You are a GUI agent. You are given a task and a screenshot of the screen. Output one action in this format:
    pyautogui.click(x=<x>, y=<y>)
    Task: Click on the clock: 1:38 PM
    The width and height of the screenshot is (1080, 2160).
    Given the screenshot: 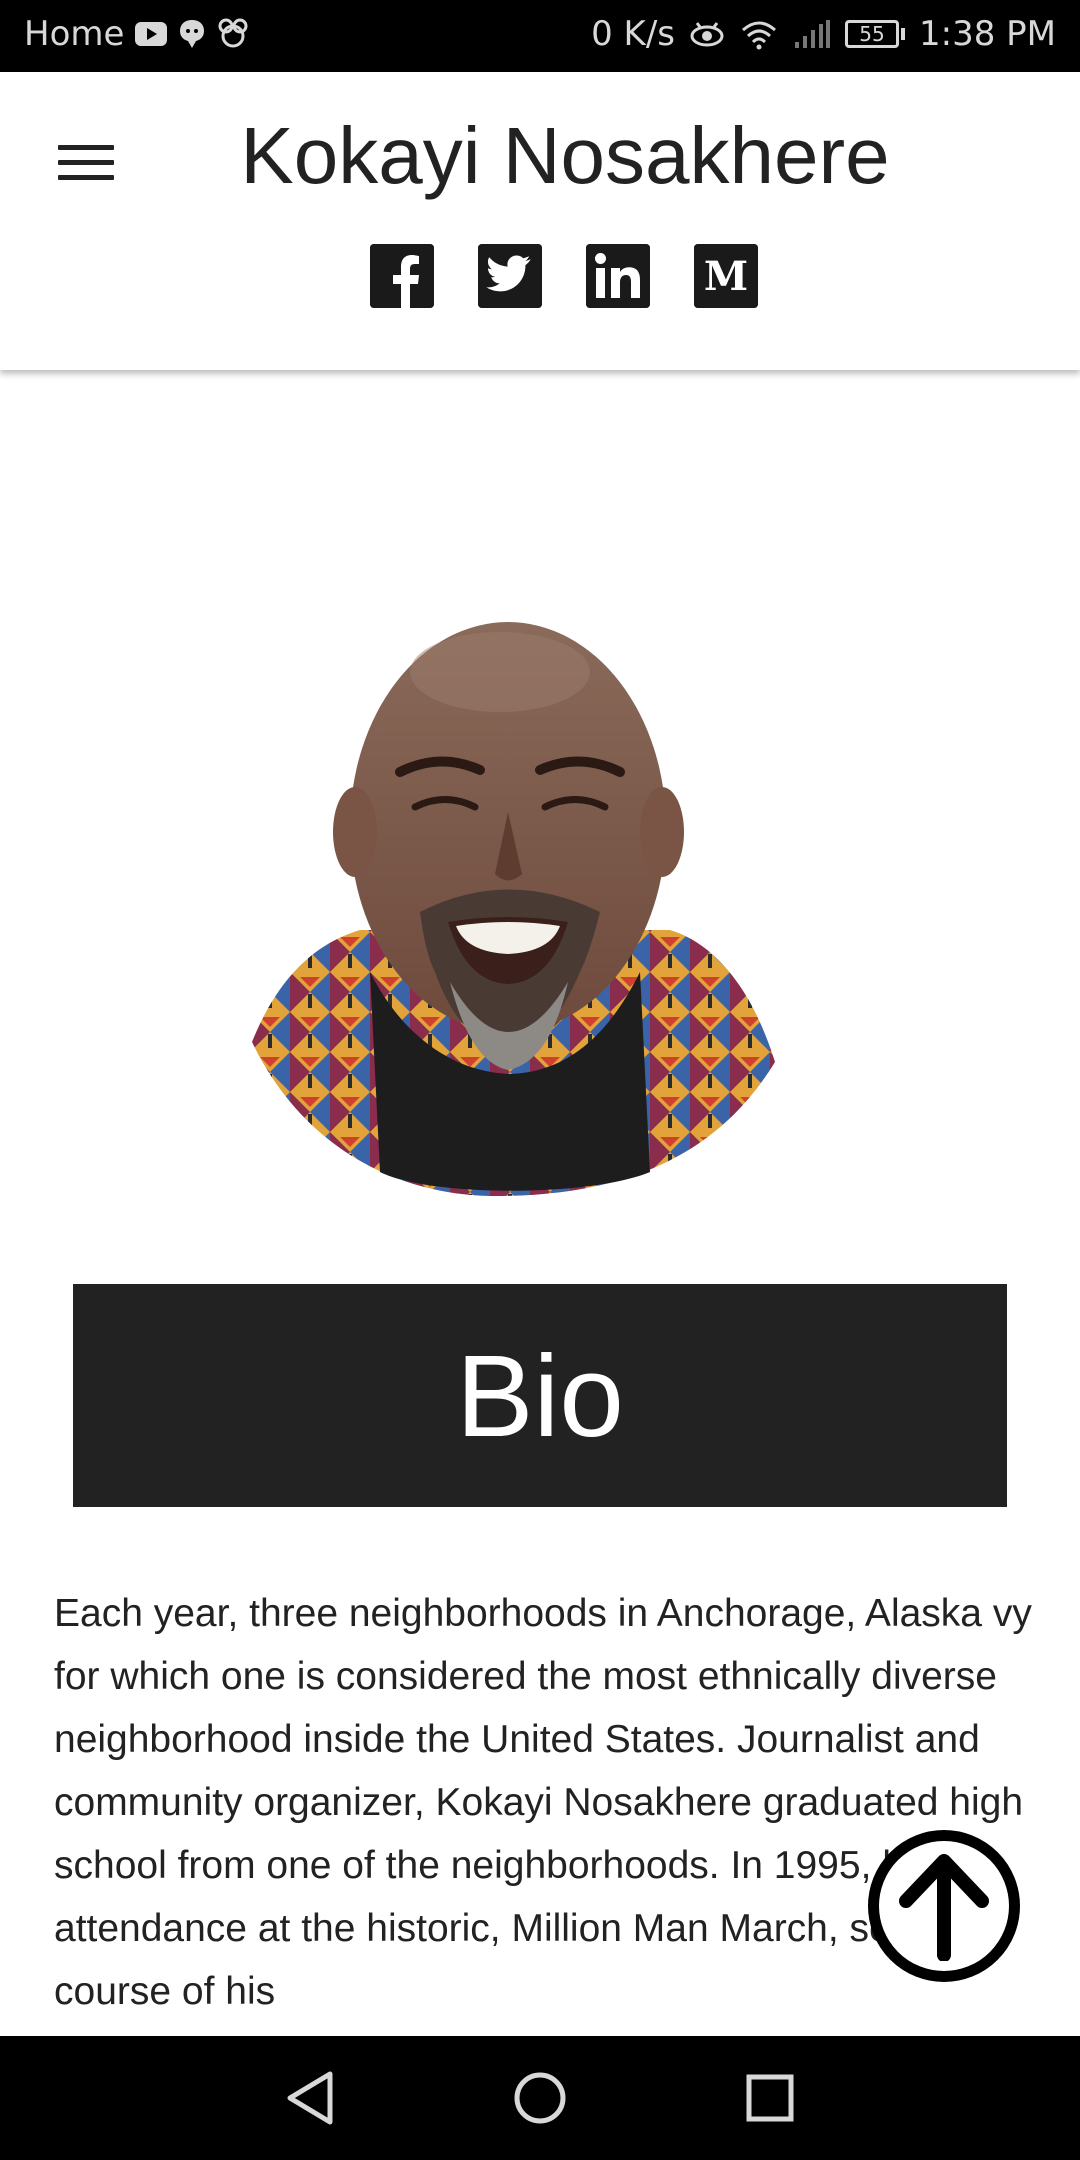 What is the action you would take?
    pyautogui.click(x=987, y=34)
    